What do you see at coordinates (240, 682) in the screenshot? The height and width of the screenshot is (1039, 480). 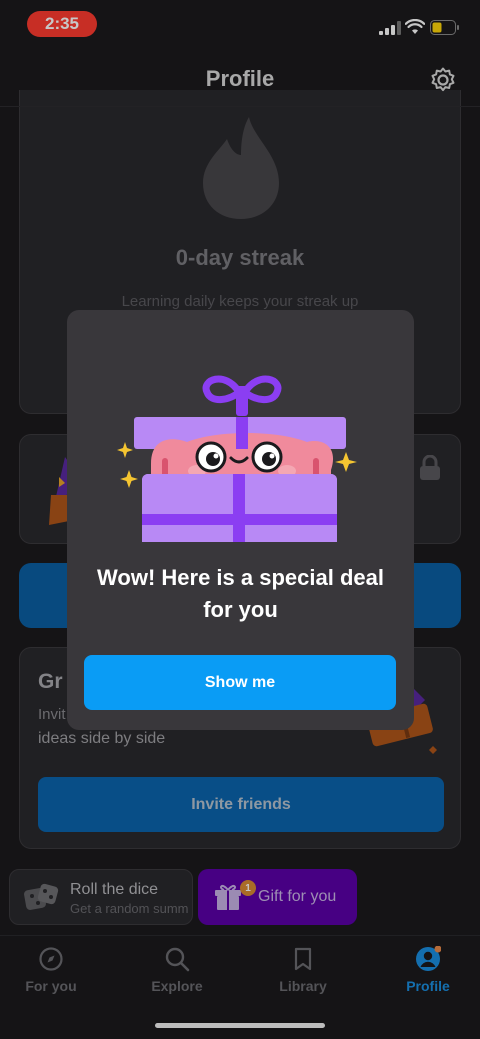 I see `show-me-button: Show me` at bounding box center [240, 682].